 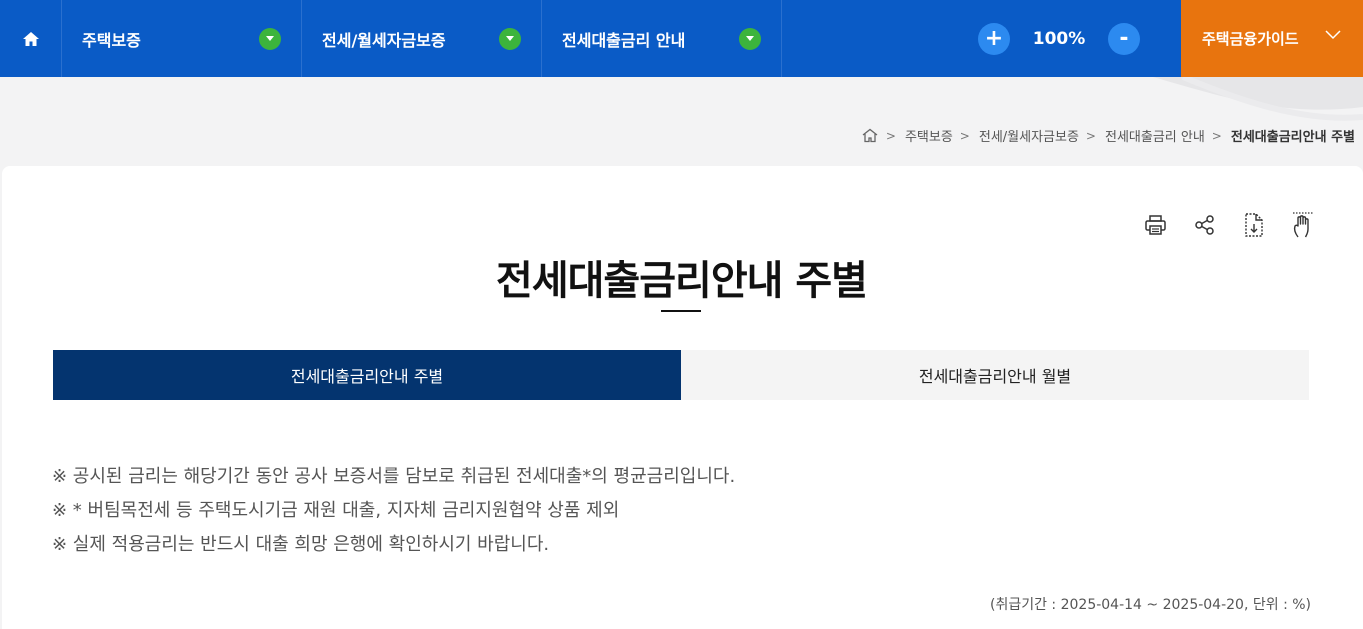 I want to click on breadcrumb-current: 전세대출금리안내 주별, so click(x=1292, y=137).